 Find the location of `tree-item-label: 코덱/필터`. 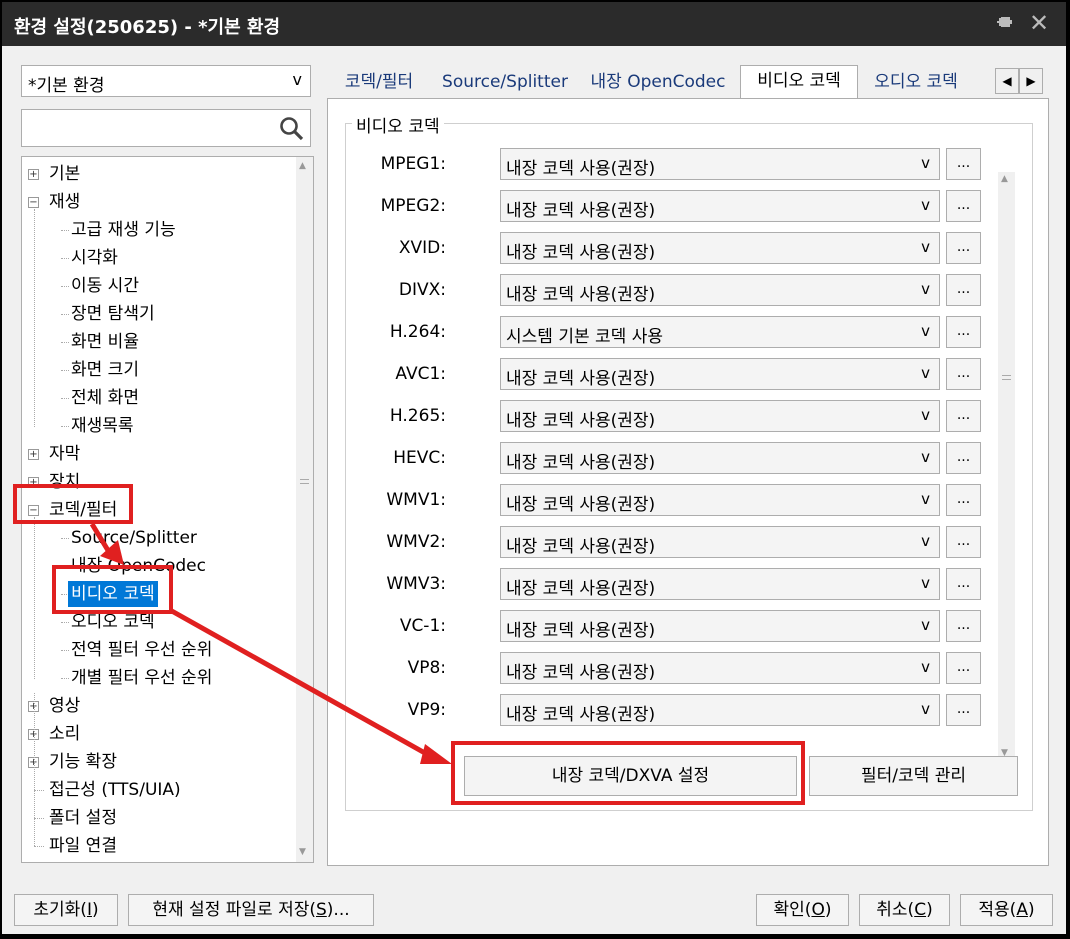

tree-item-label: 코덱/필터 is located at coordinates (83, 510).